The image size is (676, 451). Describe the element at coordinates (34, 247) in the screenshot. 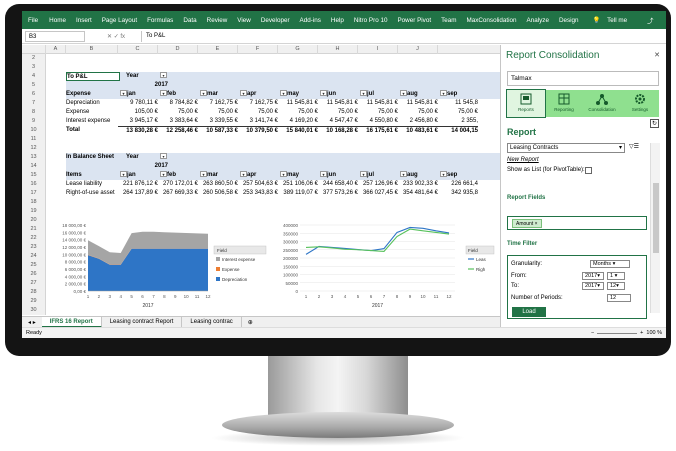

I see `row-header: 23` at that location.